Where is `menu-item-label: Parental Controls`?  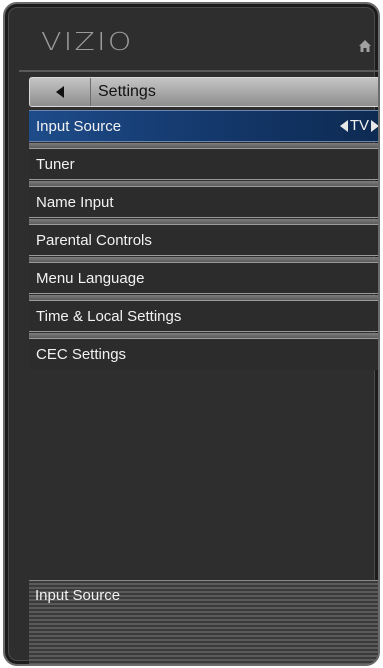
menu-item-label: Parental Controls is located at coordinates (94, 240).